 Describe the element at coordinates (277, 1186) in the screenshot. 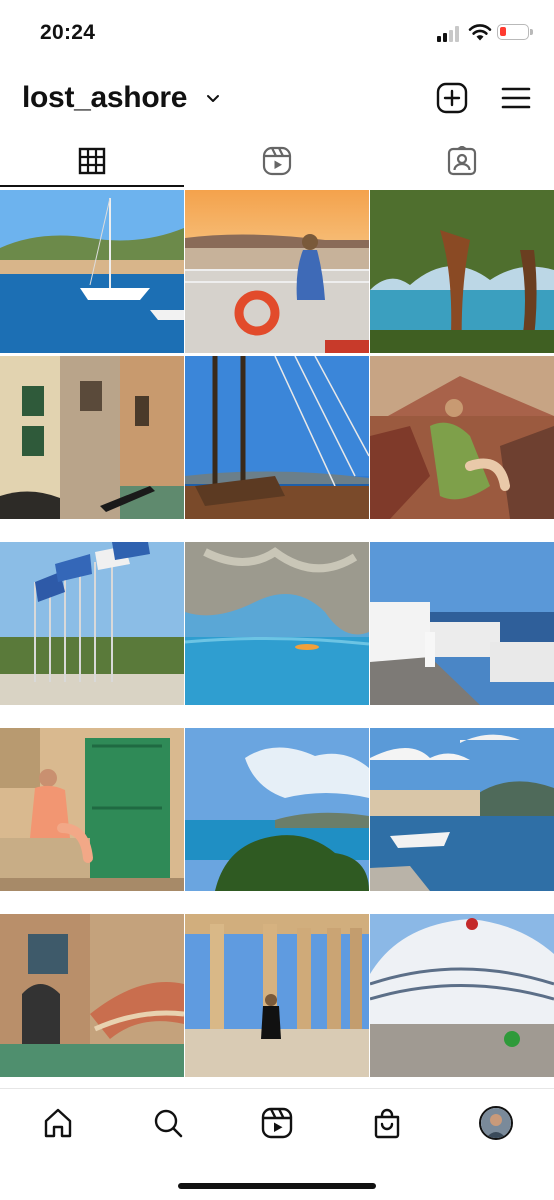

I see `home-indicator` at that location.